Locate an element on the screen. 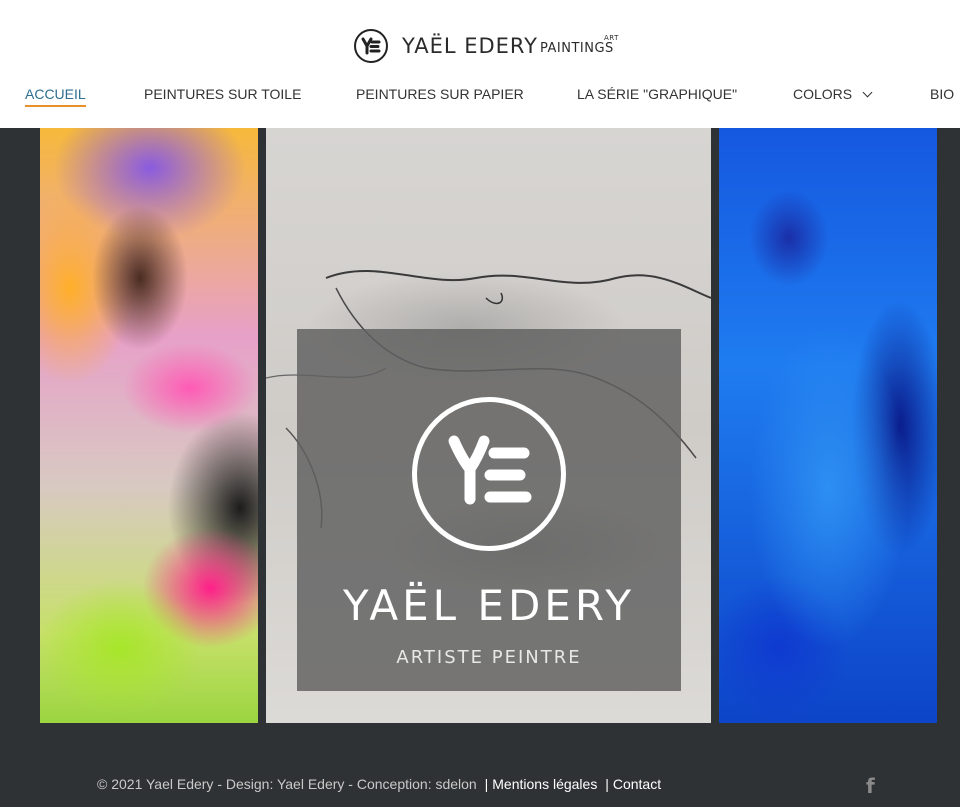 Image resolution: width=960 pixels, height=807 pixels. brand-subtitle: ART PAINTINGS is located at coordinates (579, 45).